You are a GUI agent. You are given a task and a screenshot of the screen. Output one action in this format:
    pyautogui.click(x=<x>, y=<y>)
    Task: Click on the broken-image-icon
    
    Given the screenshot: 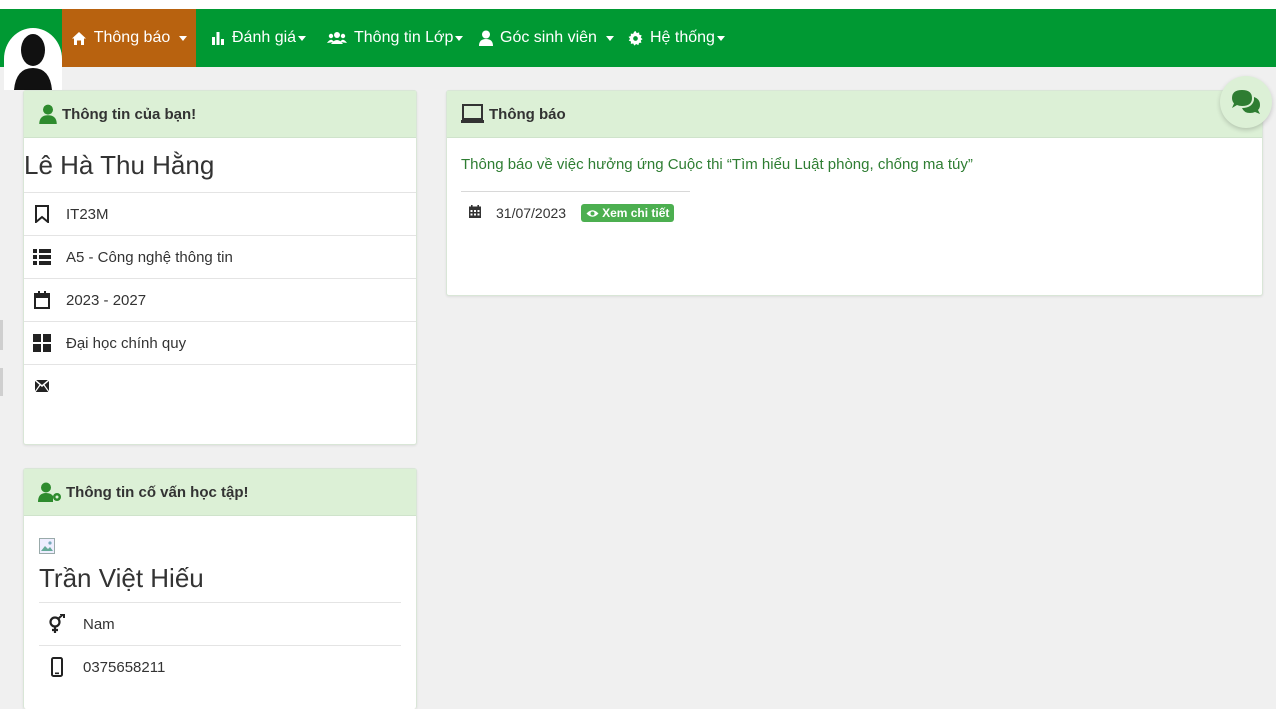 What is the action you would take?
    pyautogui.click(x=47, y=546)
    